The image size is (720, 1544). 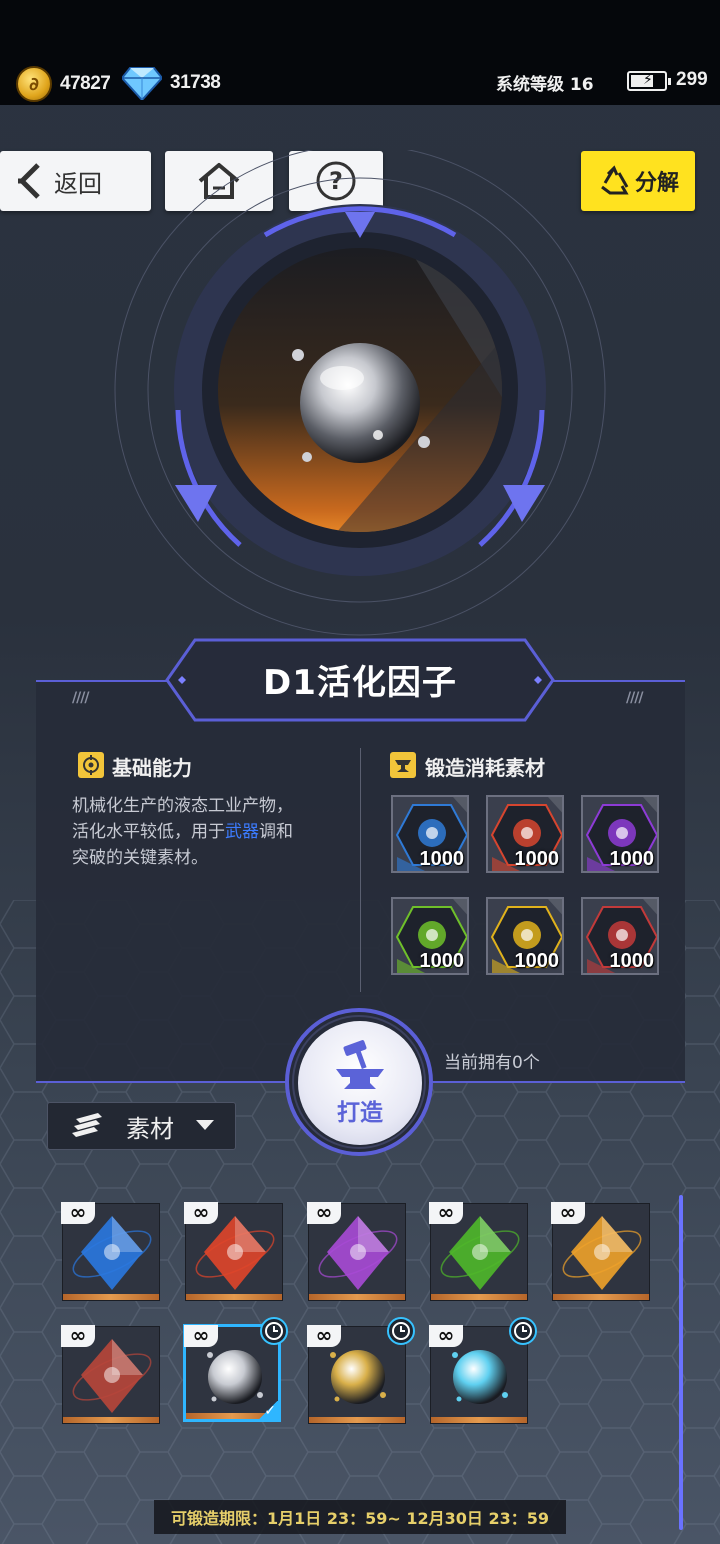 I want to click on desc-highlight: 武器, so click(x=242, y=832).